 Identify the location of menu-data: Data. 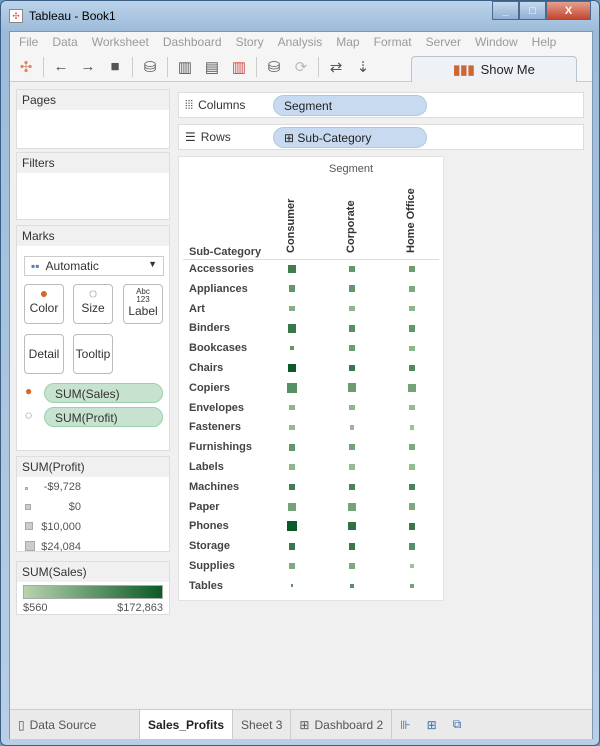
(64, 42).